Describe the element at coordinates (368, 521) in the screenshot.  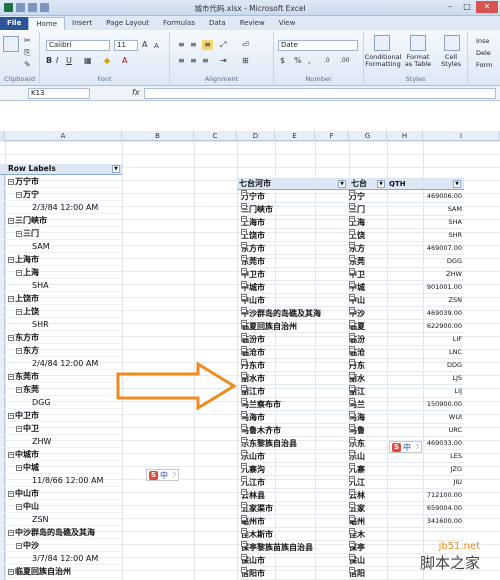
I see `short-name-cell: − 亳州` at that location.